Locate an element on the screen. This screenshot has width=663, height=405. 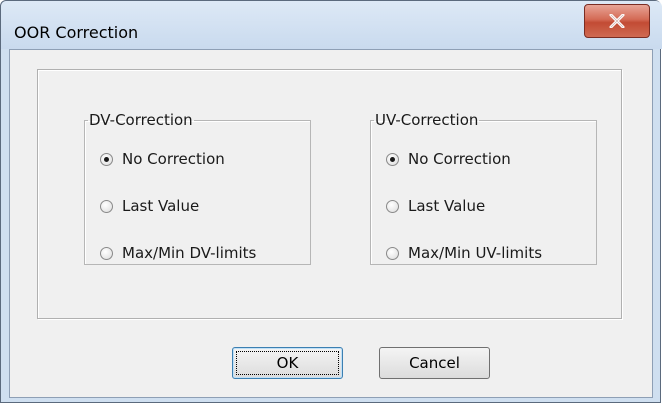
cancel-button: Cancel is located at coordinates (434, 363).